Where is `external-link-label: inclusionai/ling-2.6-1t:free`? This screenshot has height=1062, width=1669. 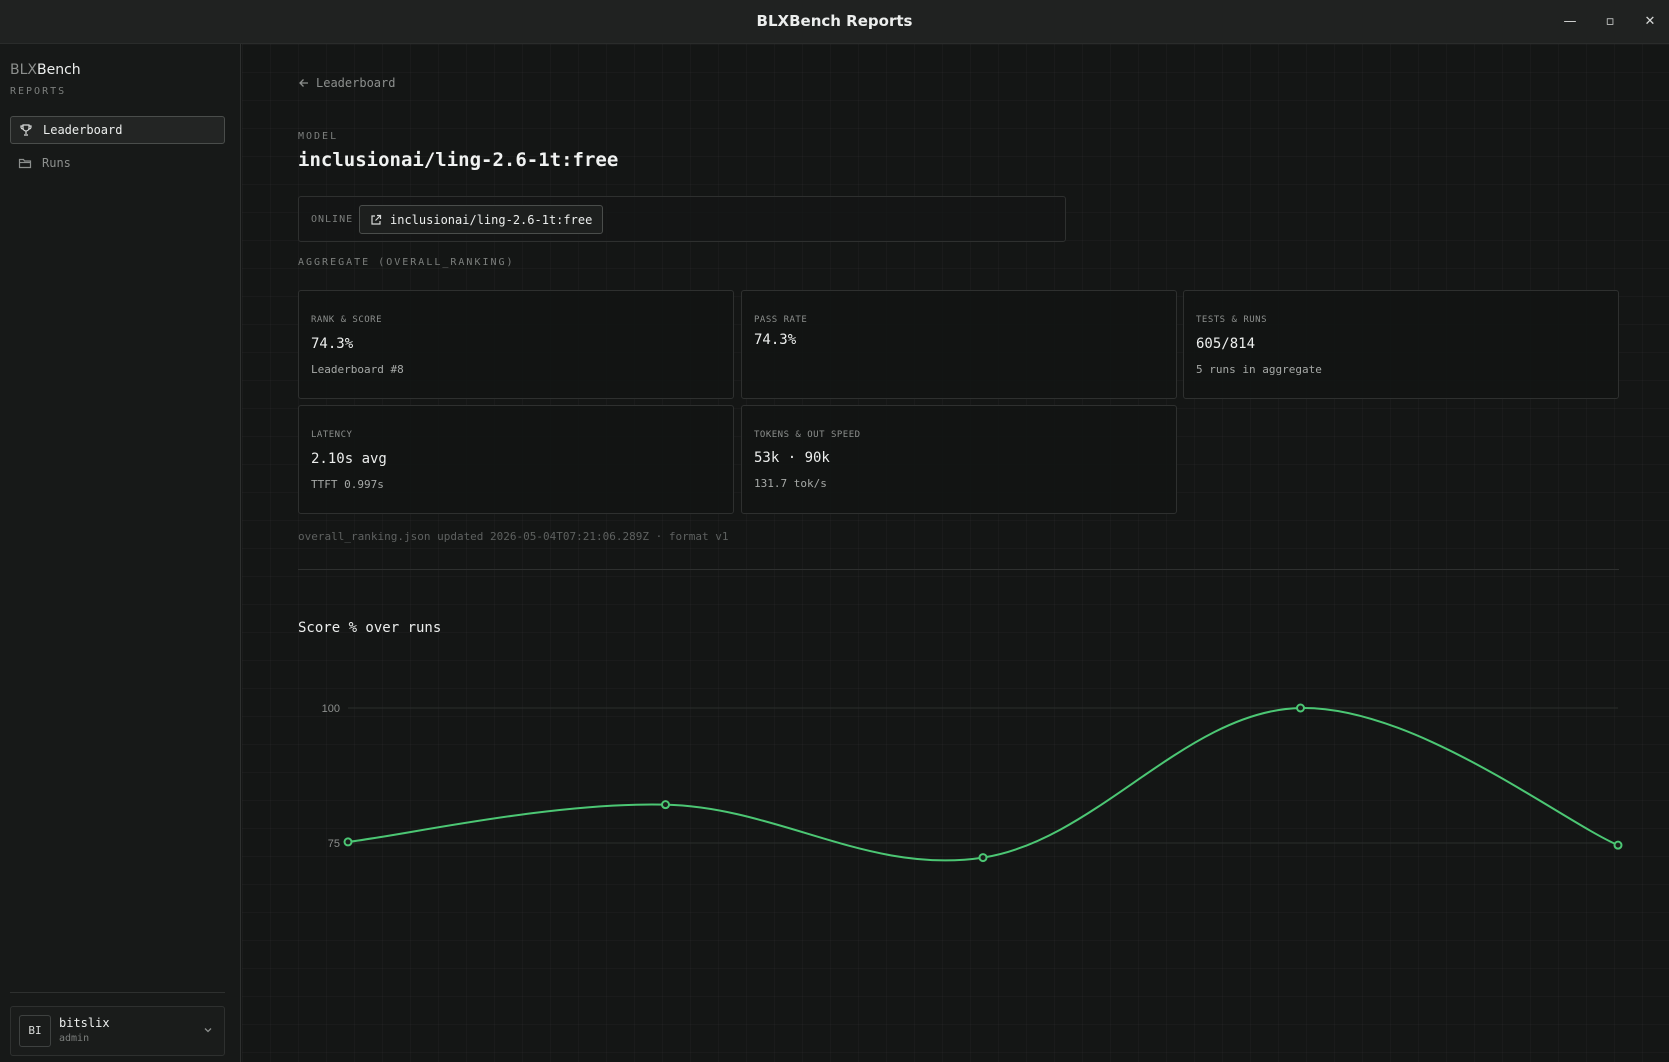
external-link-label: inclusionai/ling-2.6-1t:free is located at coordinates (491, 219).